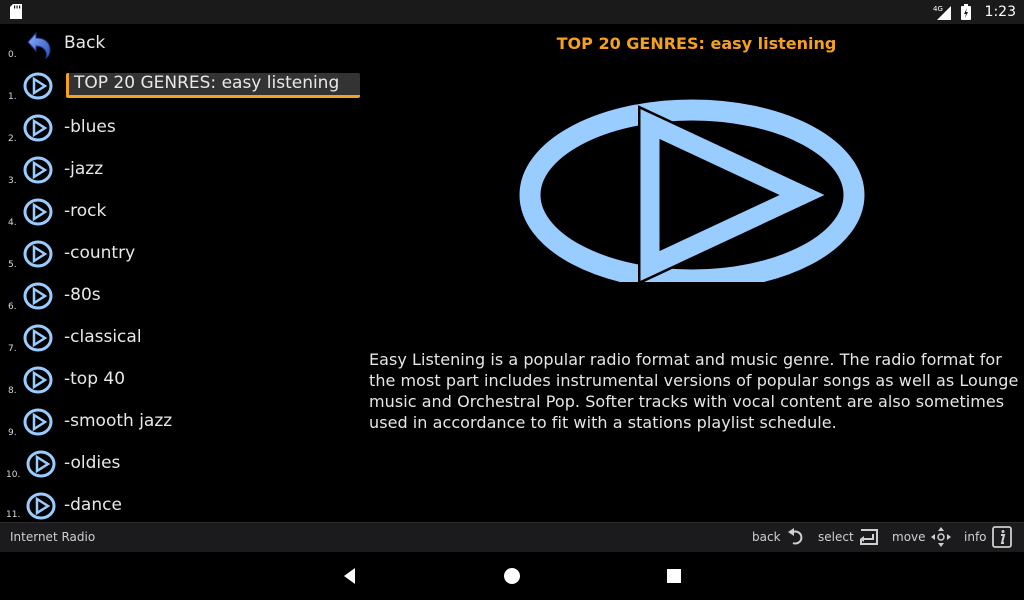 Image resolution: width=1024 pixels, height=600 pixels. Describe the element at coordinates (103, 337) in the screenshot. I see `list-item-label: -classical` at that location.